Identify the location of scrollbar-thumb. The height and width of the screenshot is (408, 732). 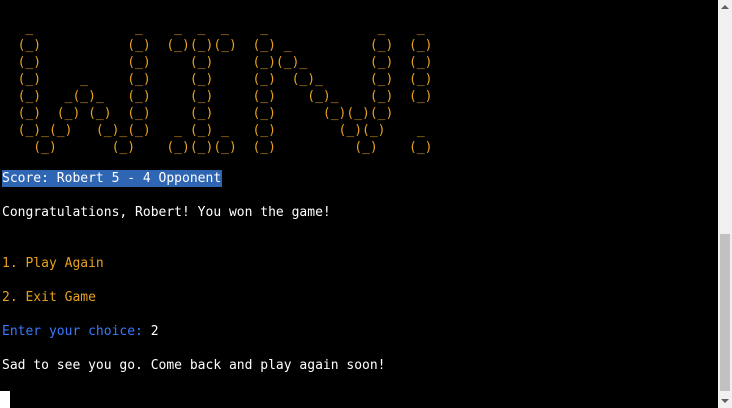
(725, 312).